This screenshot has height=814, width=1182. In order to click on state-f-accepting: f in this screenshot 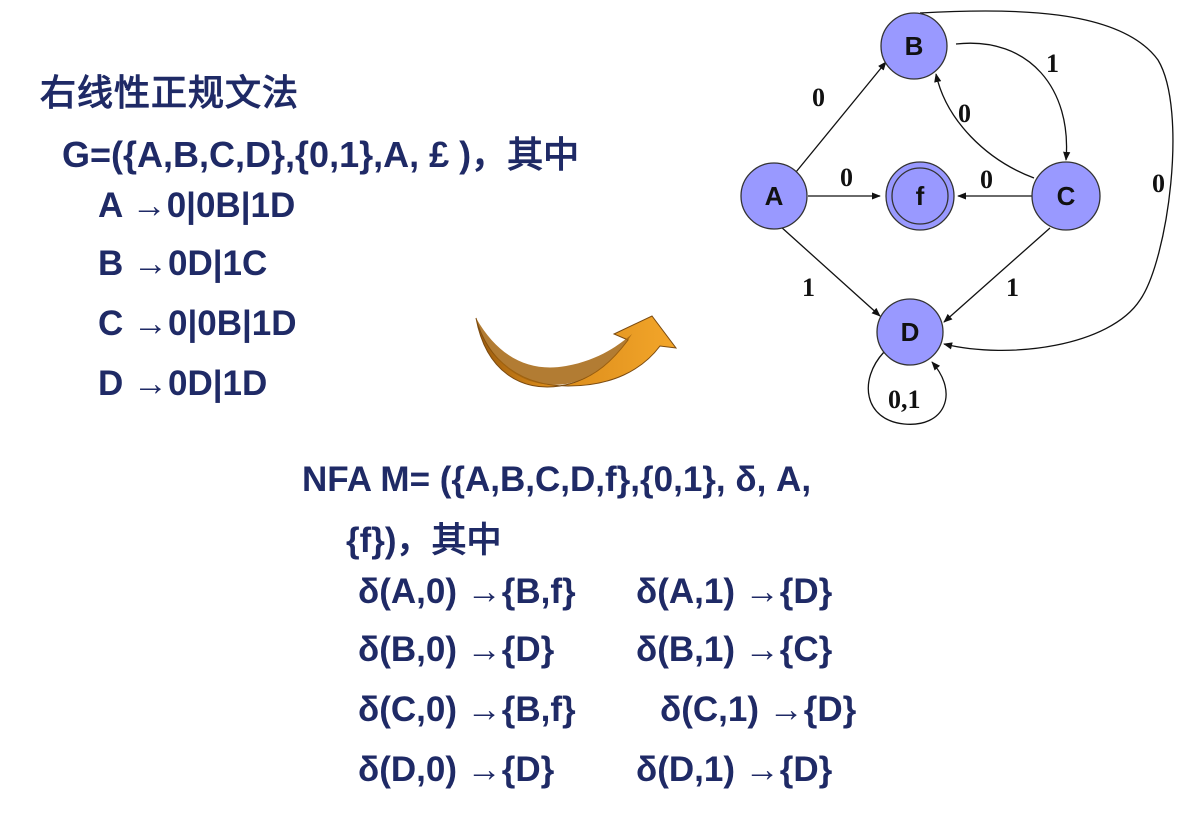, I will do `click(920, 196)`.